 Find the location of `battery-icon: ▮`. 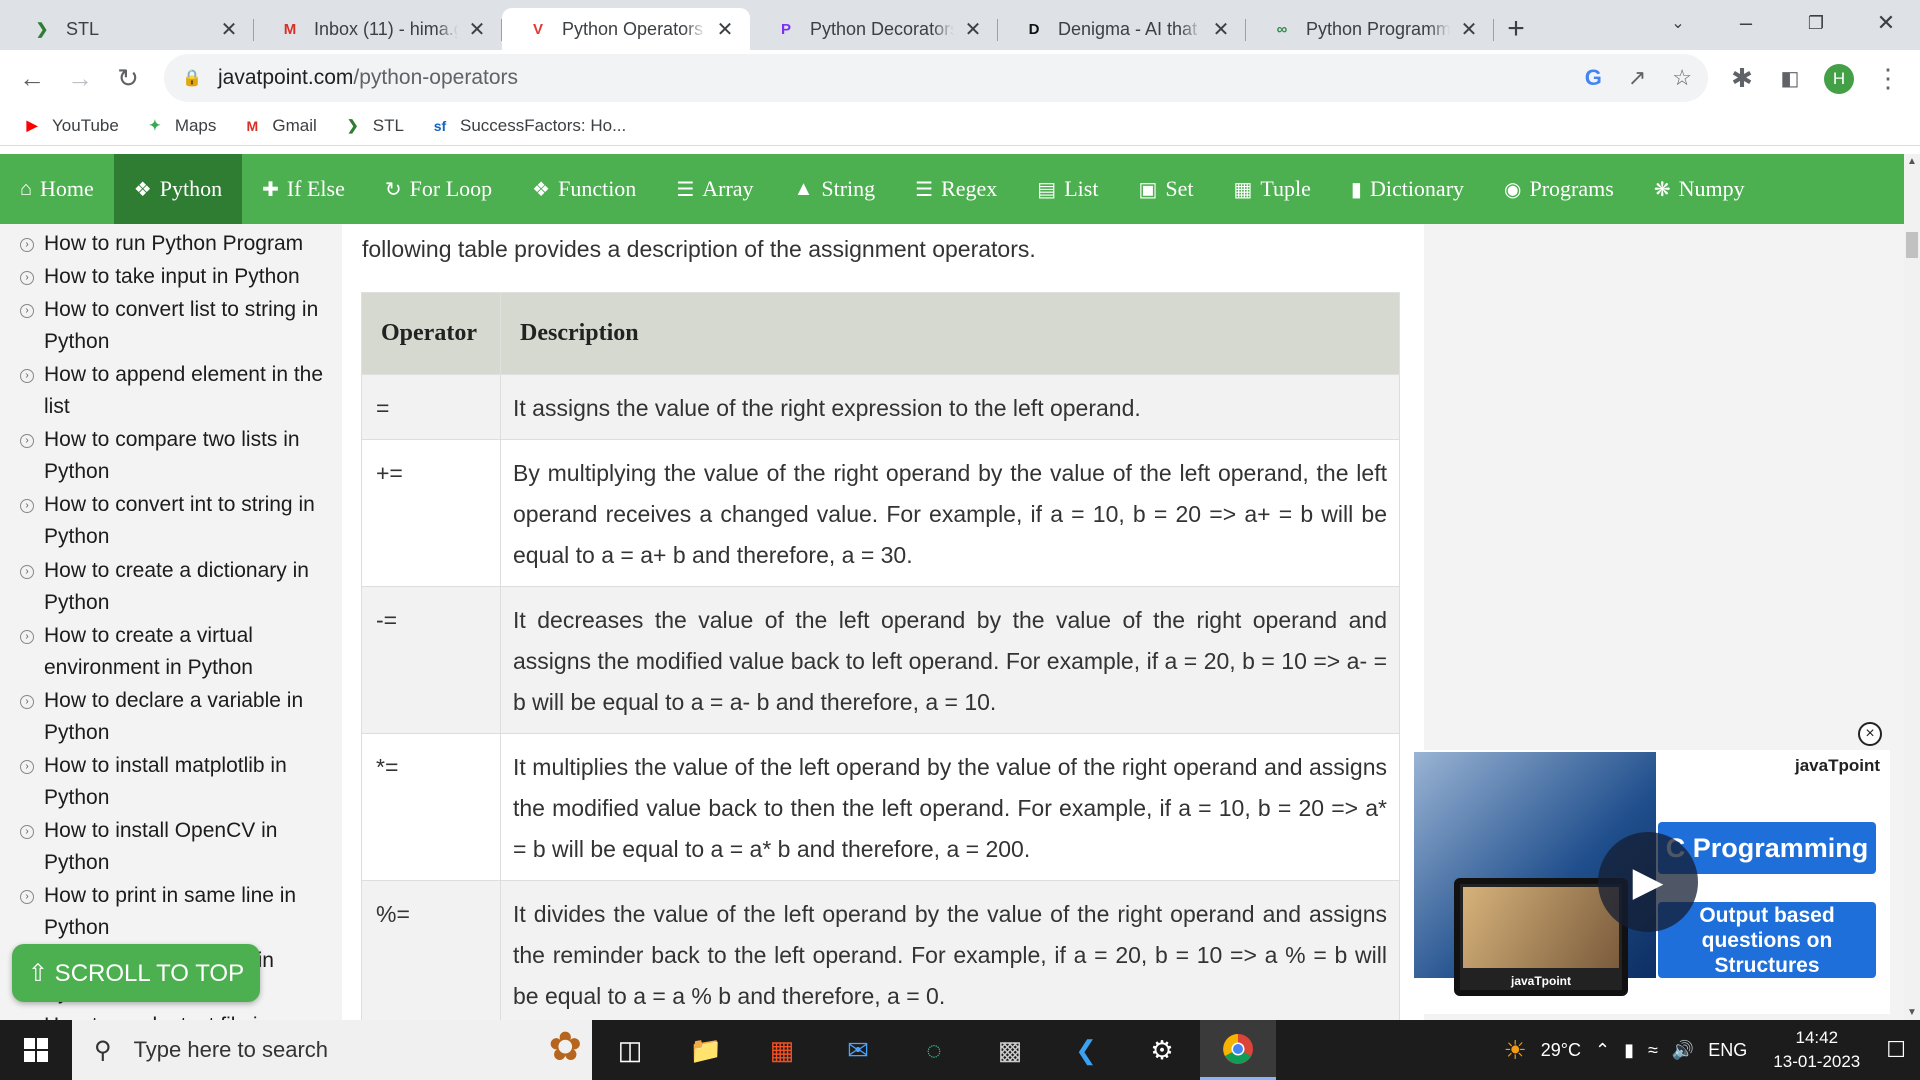

battery-icon: ▮ is located at coordinates (1629, 1050).